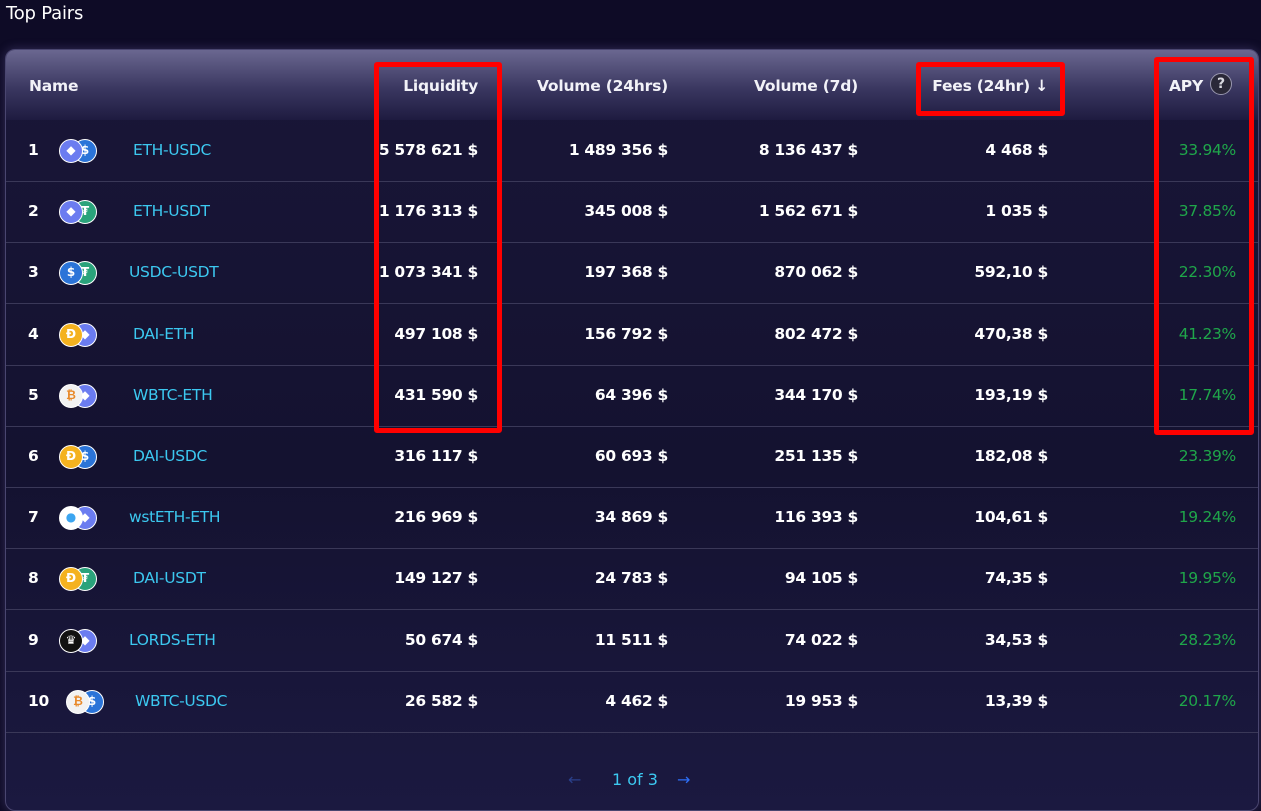 The width and height of the screenshot is (1261, 811). I want to click on next-page-arrow-icon: →, so click(683, 779).